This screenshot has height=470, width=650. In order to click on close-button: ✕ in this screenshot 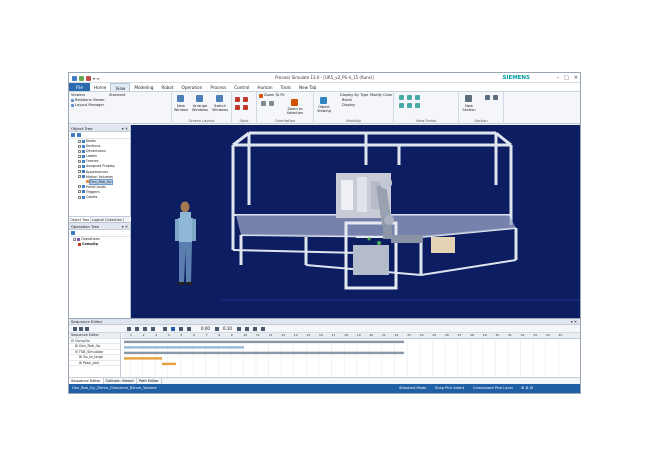, I will do `click(576, 78)`.